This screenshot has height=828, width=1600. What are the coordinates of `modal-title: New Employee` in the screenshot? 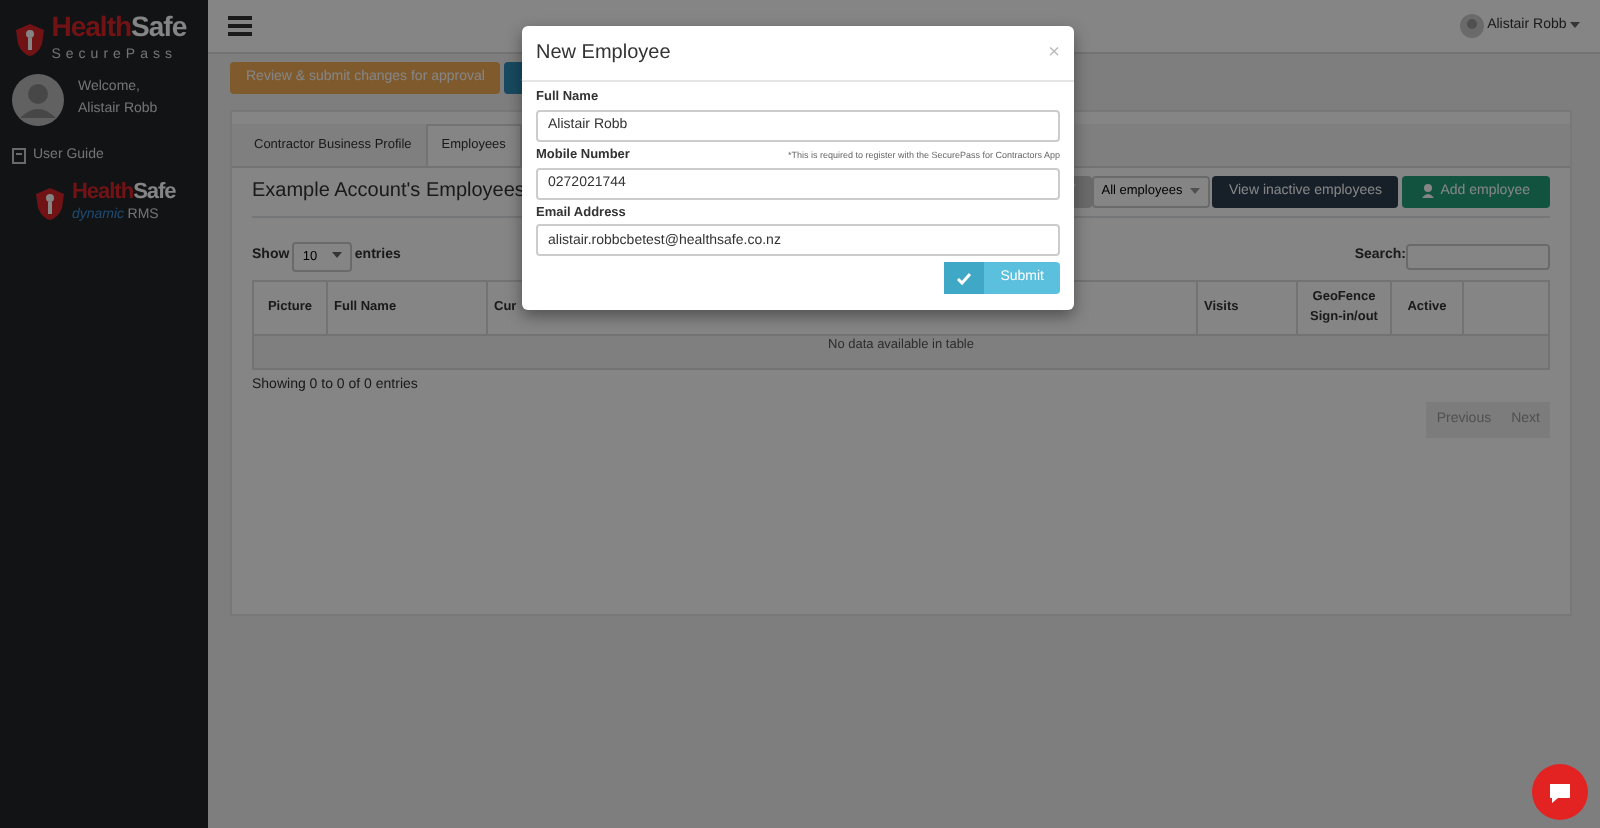 It's located at (603, 54).